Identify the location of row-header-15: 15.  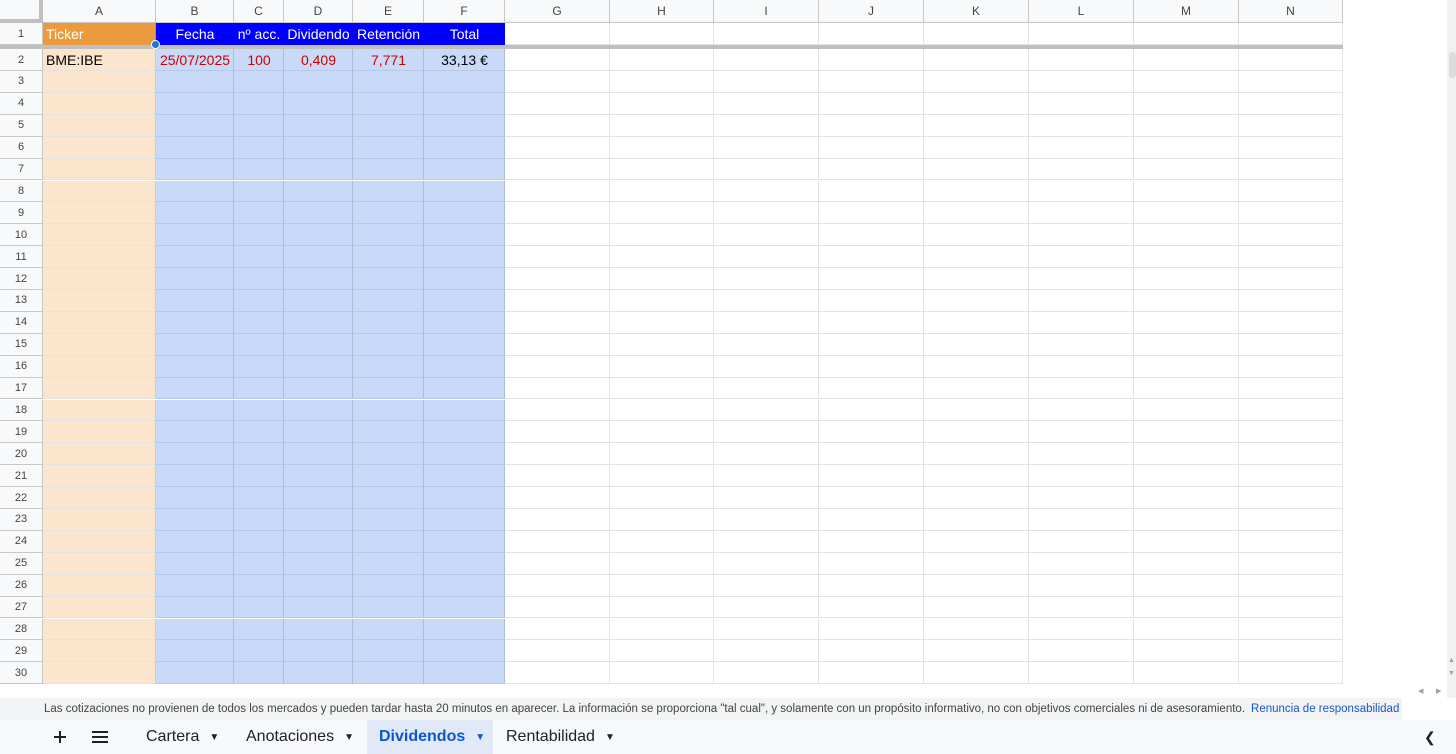
(21, 344).